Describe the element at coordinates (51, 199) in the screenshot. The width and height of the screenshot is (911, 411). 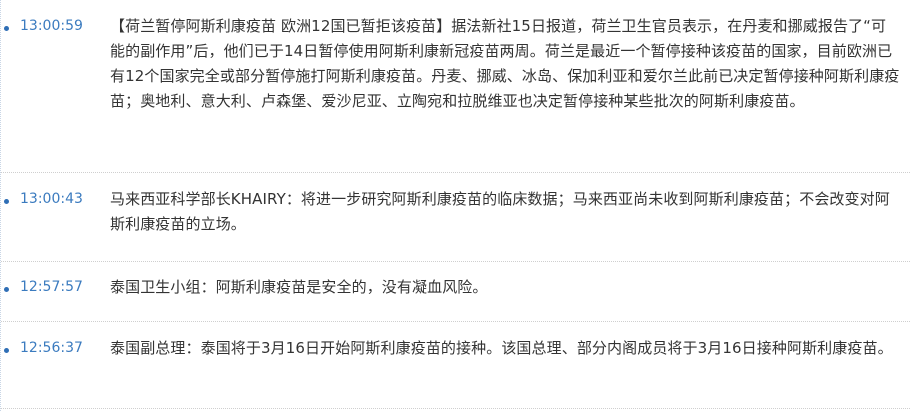
I see `news-time: 13:00:43` at that location.